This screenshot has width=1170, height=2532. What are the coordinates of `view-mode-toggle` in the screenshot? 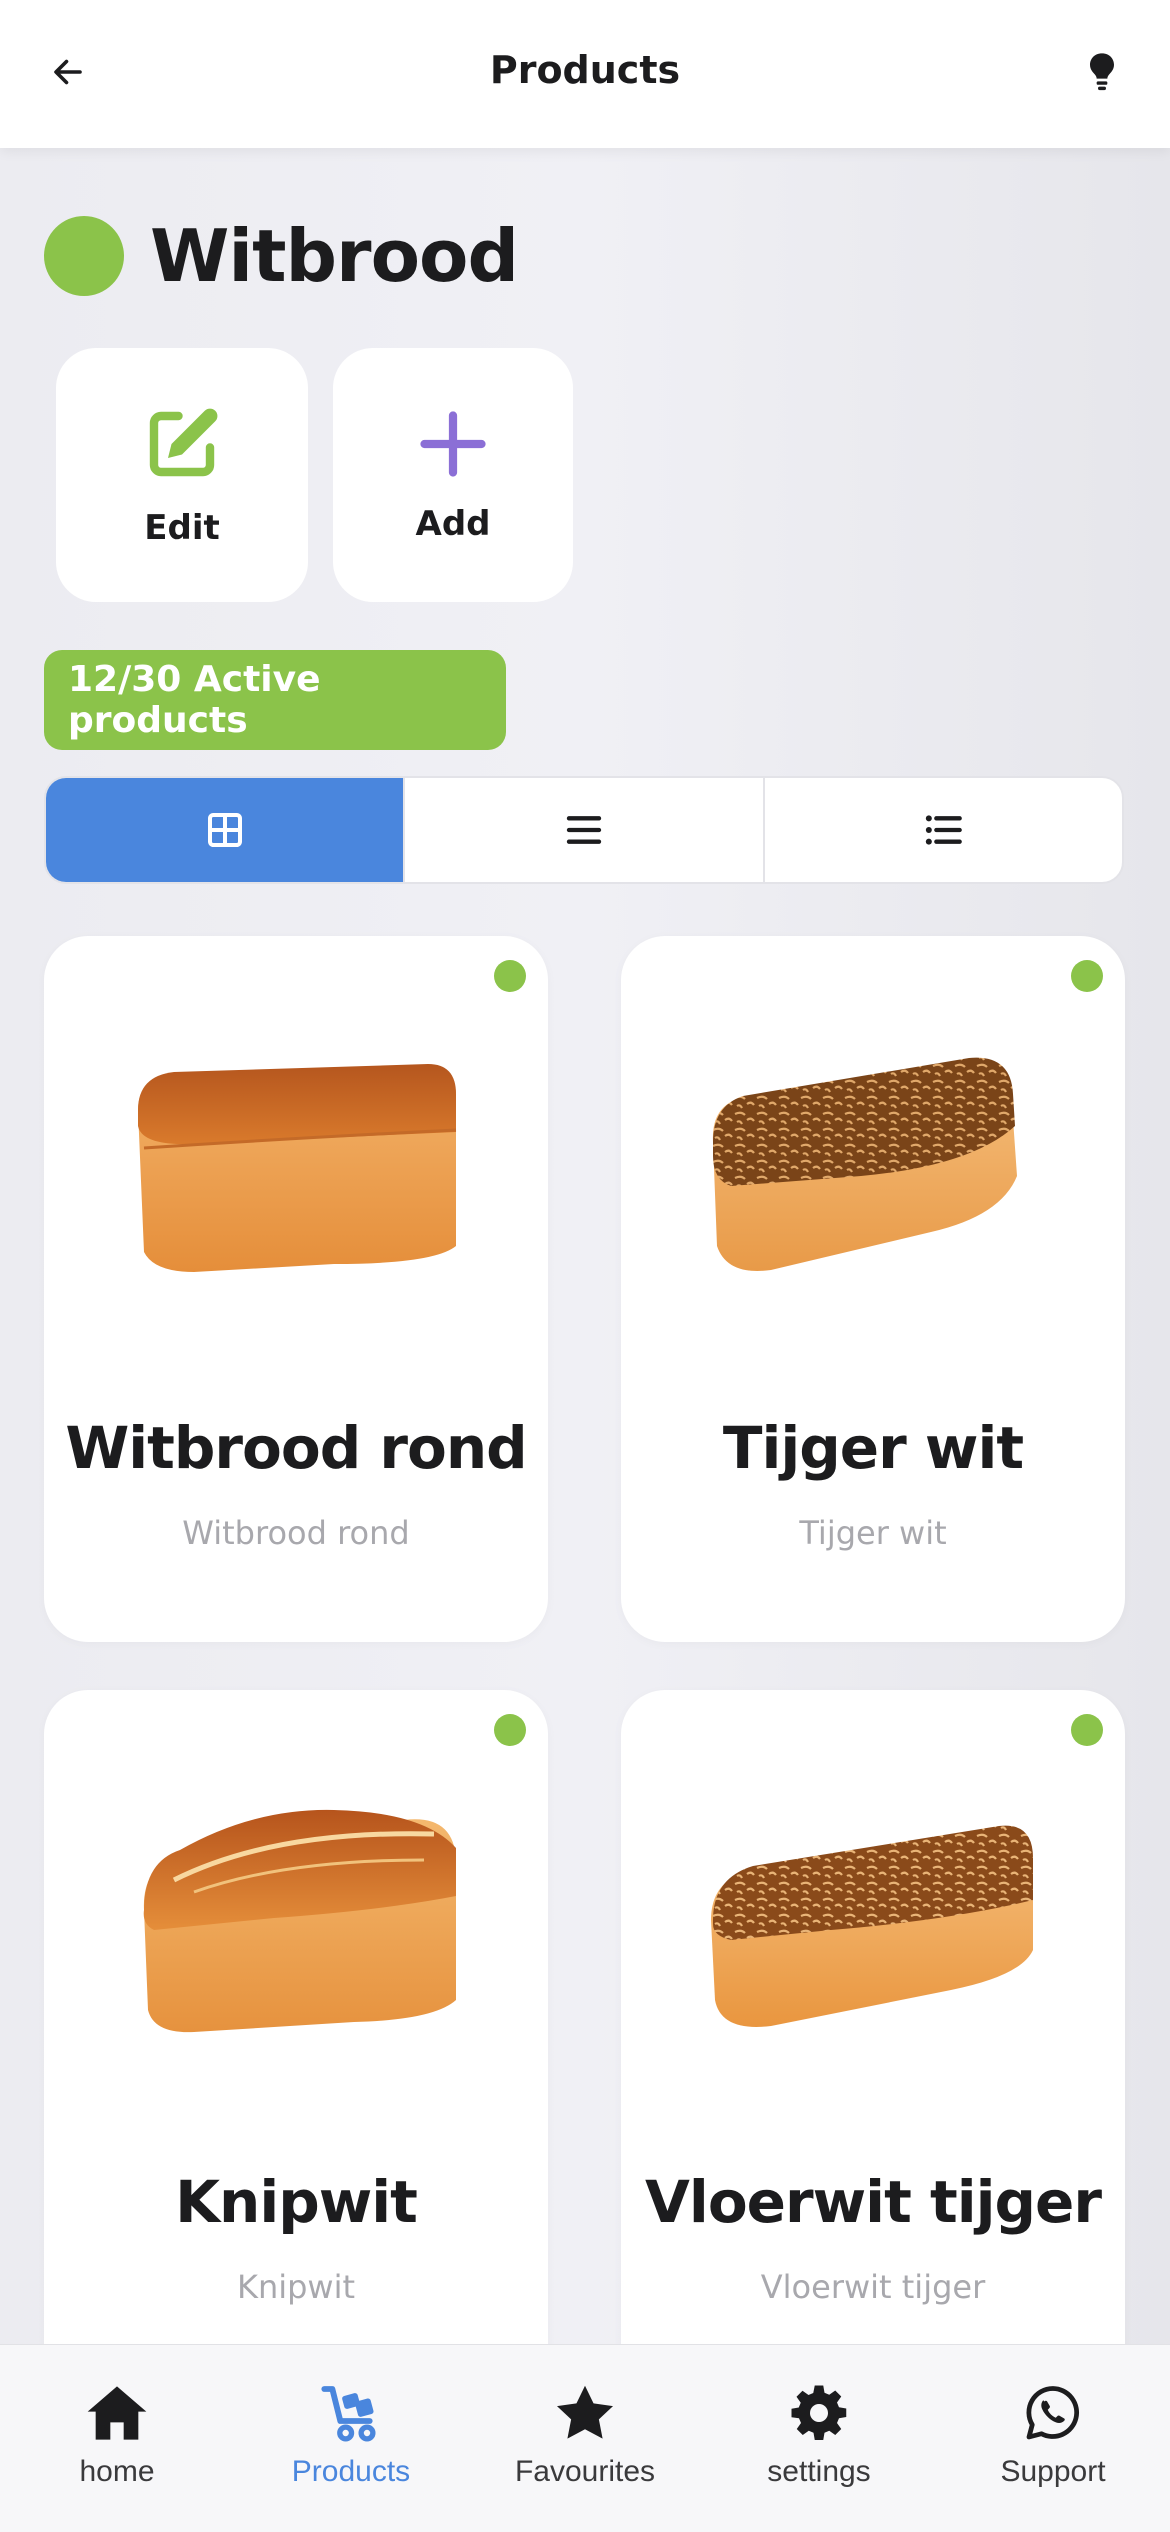 It's located at (584, 830).